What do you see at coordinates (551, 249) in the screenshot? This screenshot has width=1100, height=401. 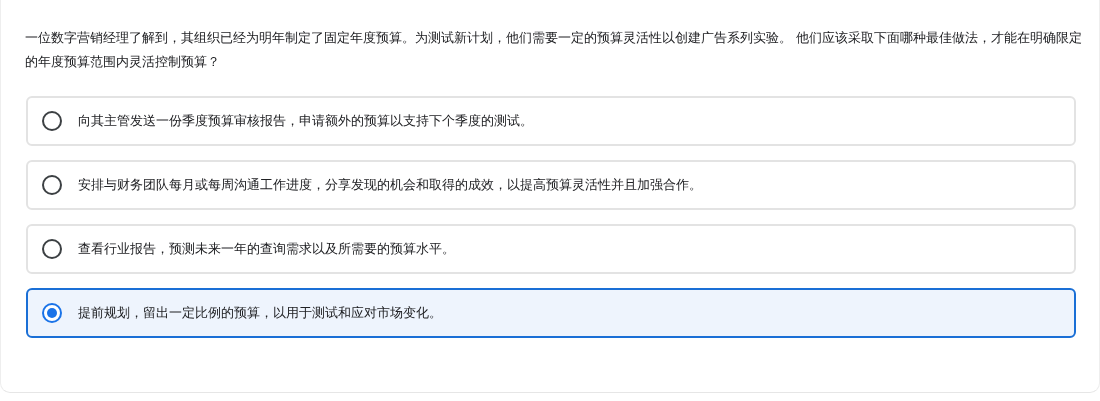 I see `answer-option: 查看行业报告，预测未来一年的查询需求以及所需要的预算水平。` at bounding box center [551, 249].